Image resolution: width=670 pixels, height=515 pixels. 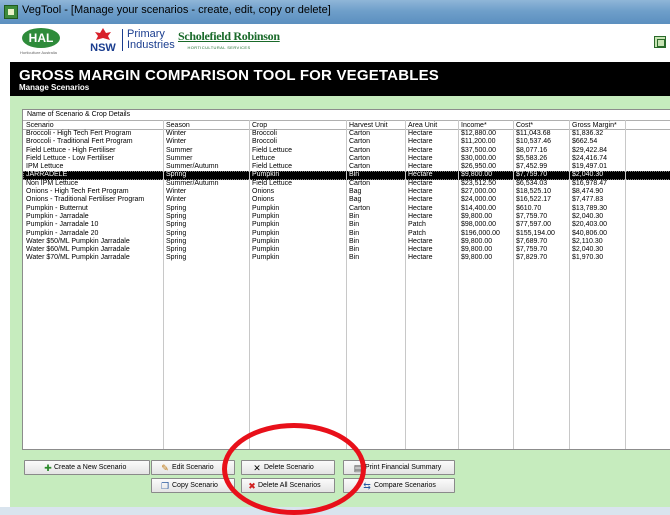 I want to click on create-scenario-icon: ✚, so click(x=48, y=468).